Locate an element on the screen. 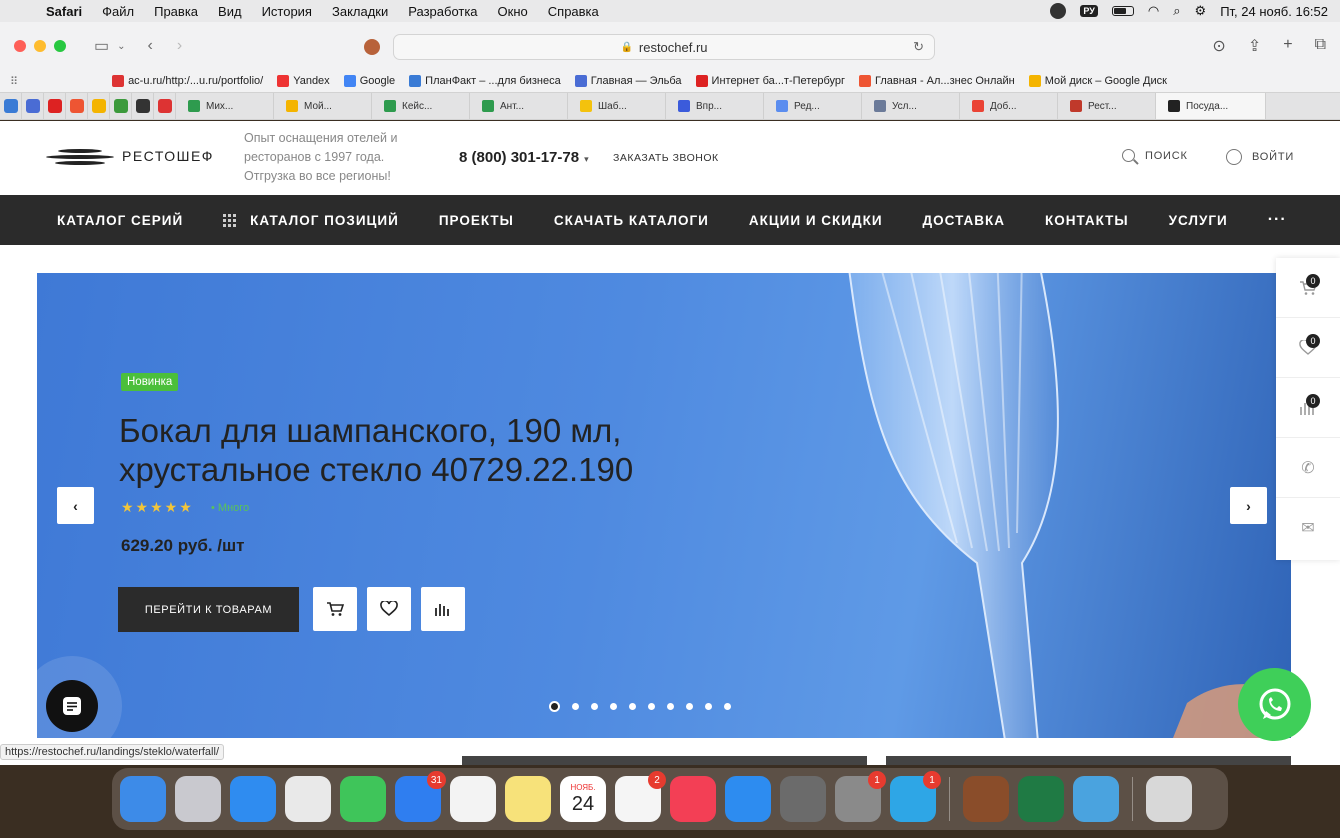  chevron-down-icon: ▾ is located at coordinates (586, 159).